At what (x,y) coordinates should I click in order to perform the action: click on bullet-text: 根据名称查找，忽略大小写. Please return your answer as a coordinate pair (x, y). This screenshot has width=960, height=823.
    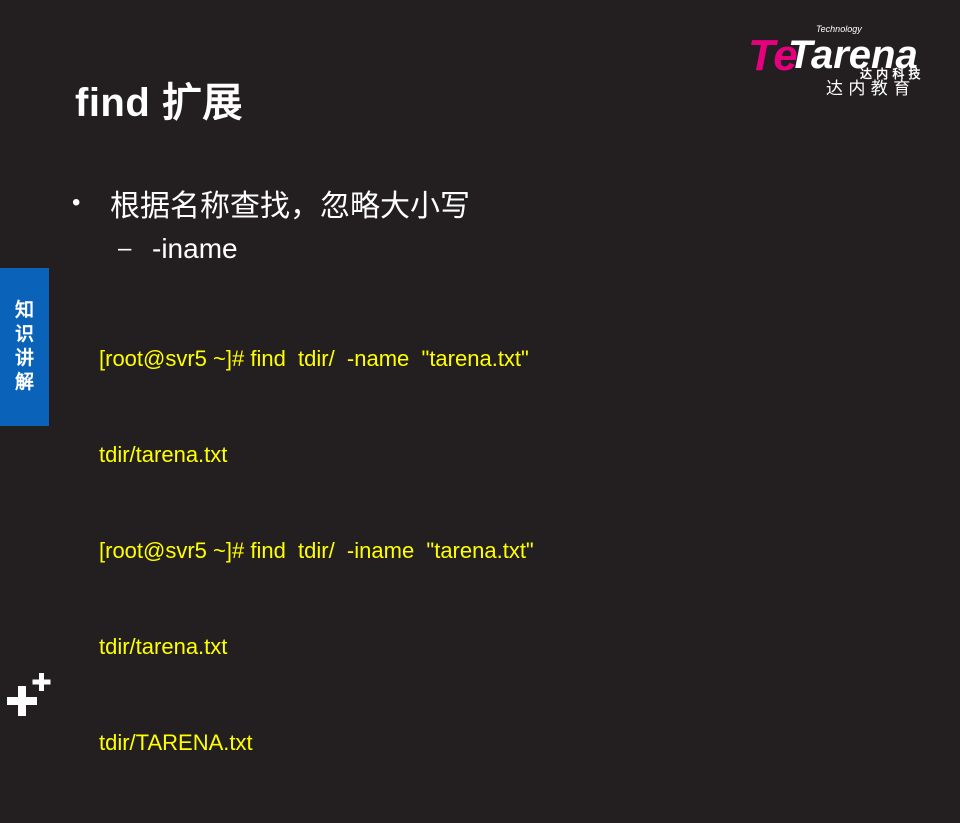
    Looking at the image, I should click on (290, 206).